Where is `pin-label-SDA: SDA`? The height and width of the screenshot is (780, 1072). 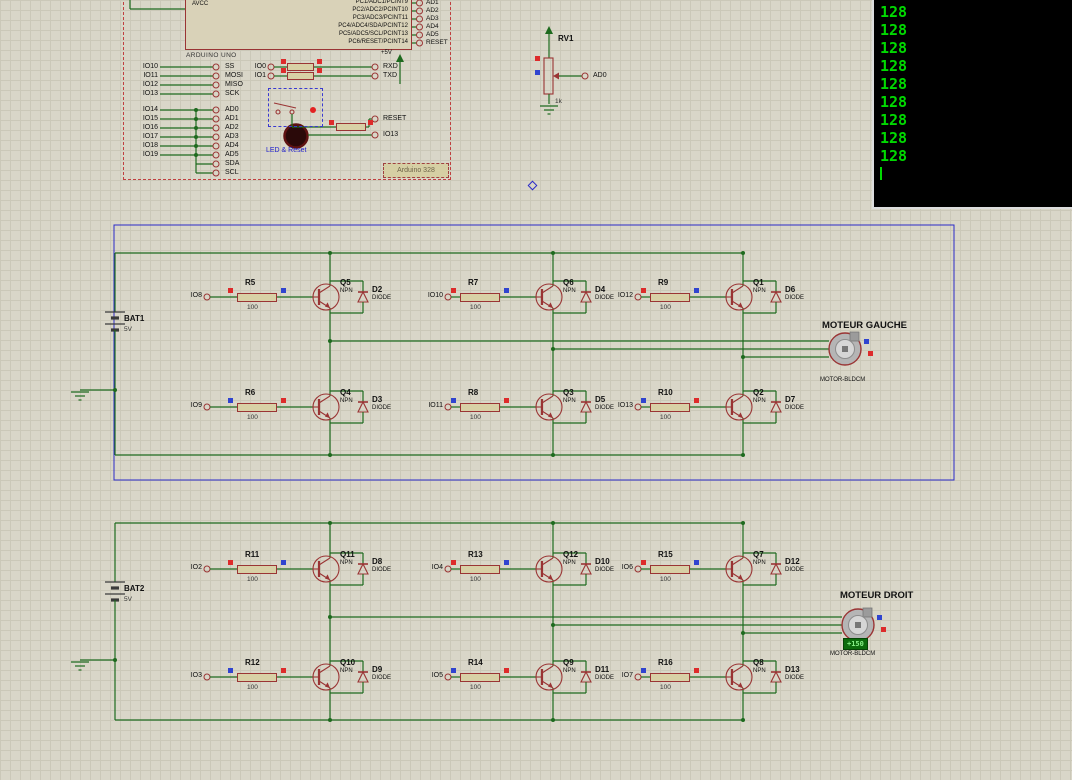 pin-label-SDA: SDA is located at coordinates (232, 163).